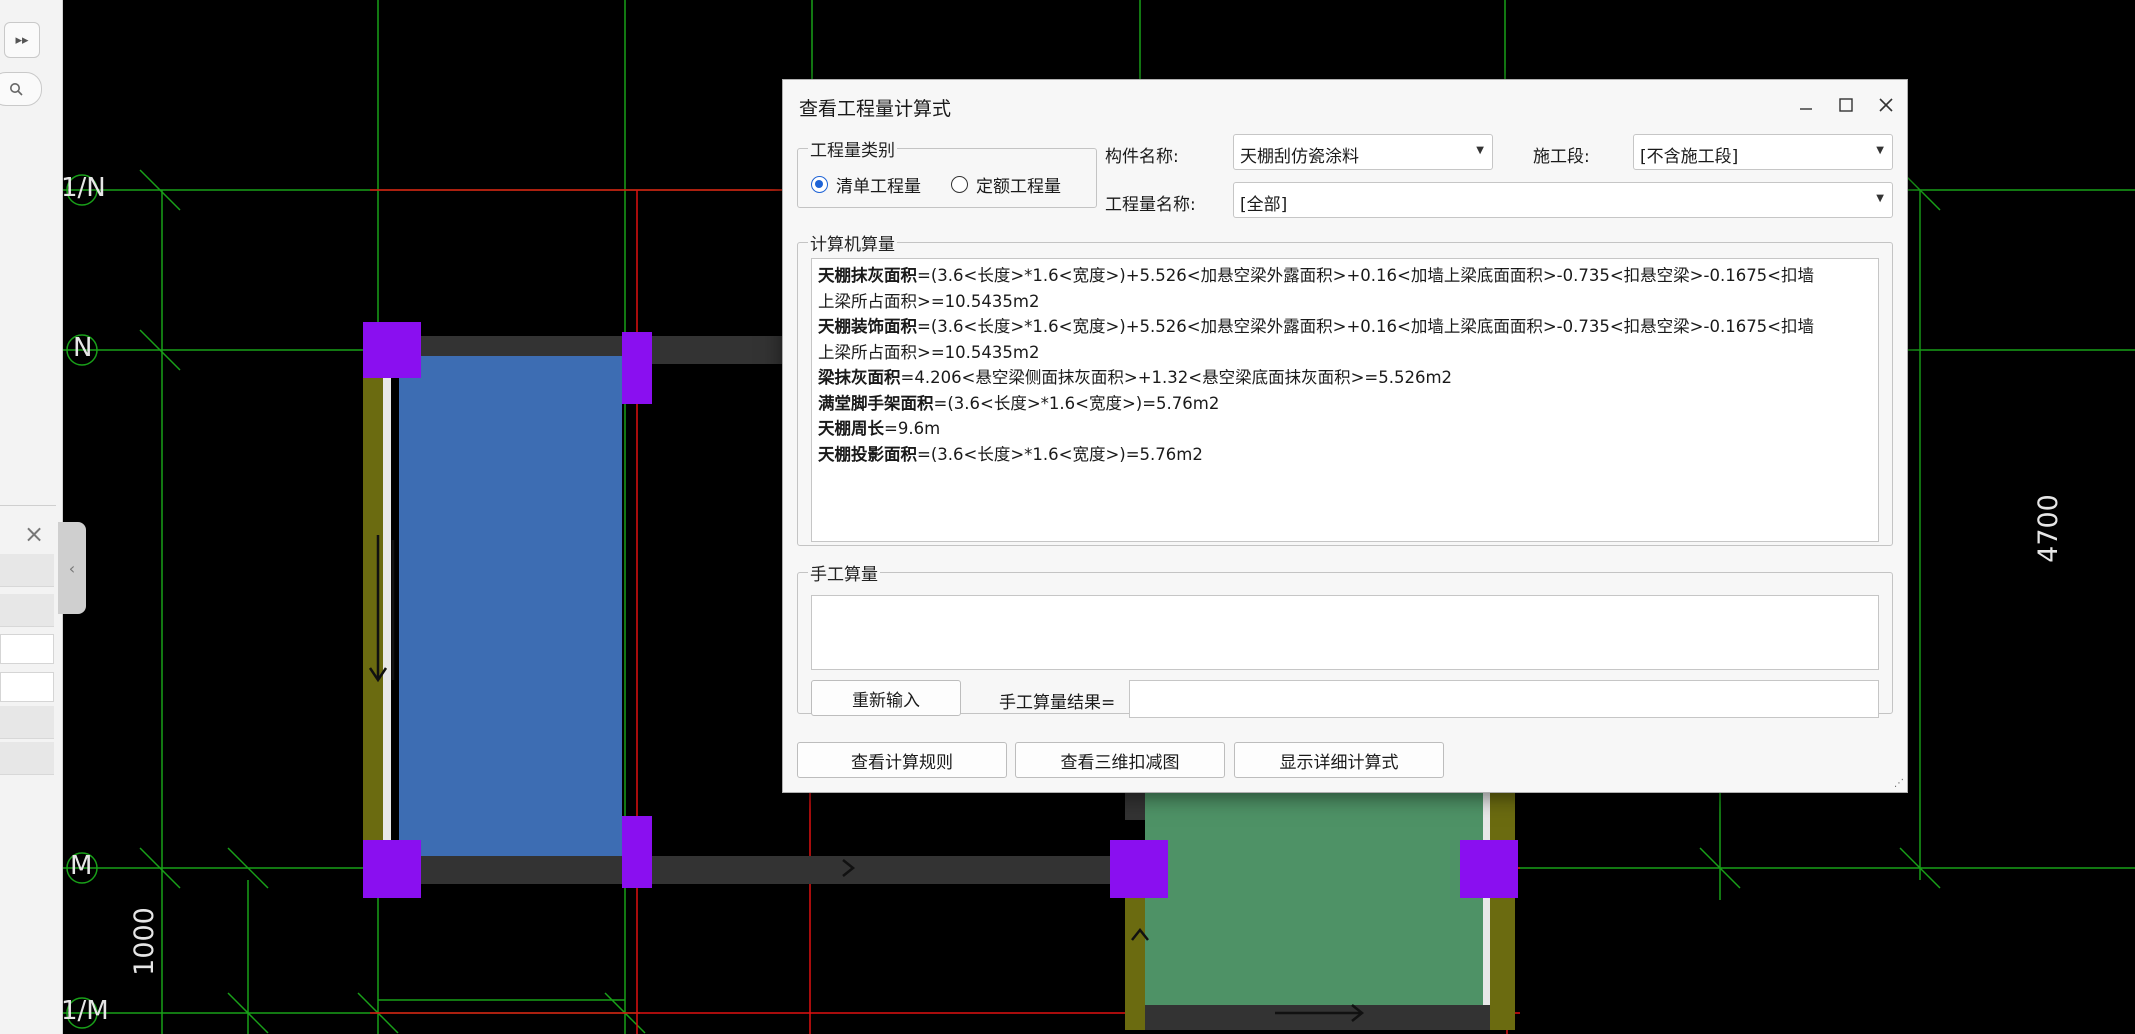 Image resolution: width=2135 pixels, height=1034 pixels. What do you see at coordinates (867, 275) in the screenshot?
I see `calc-line-name: 天棚抹灰面积` at bounding box center [867, 275].